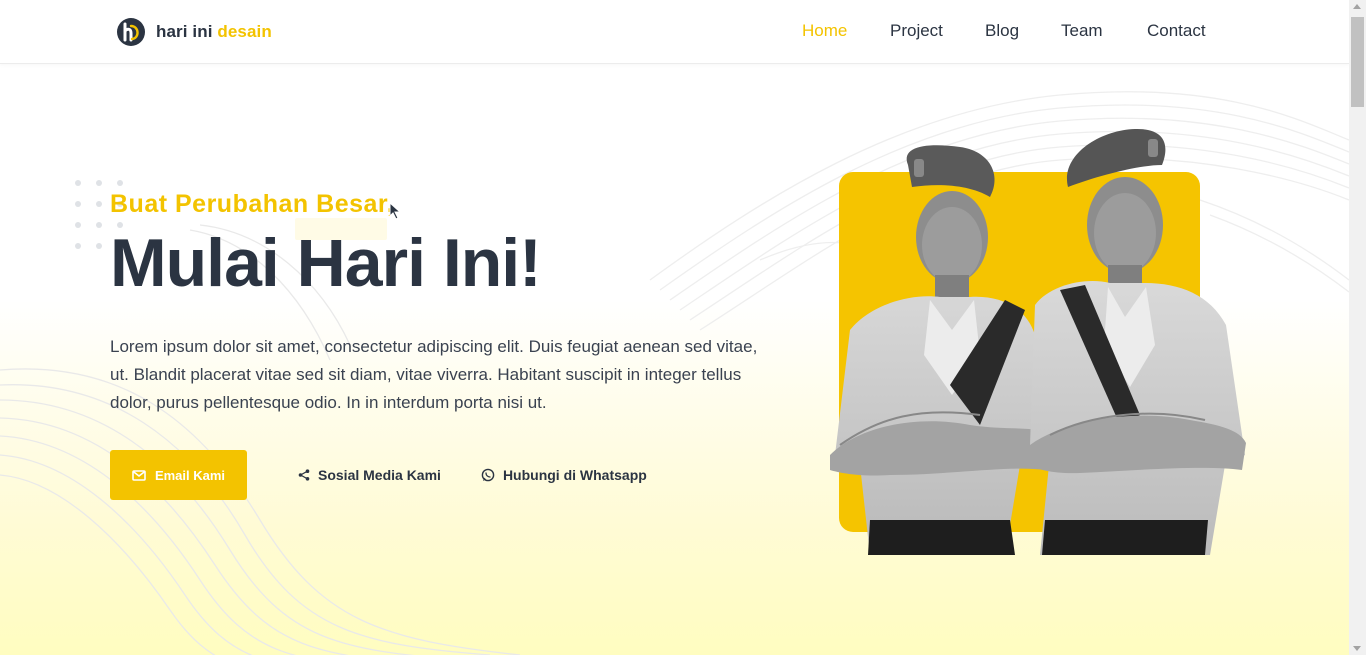  I want to click on main-nav: Home Project Blog Team Contact, so click(674, 32).